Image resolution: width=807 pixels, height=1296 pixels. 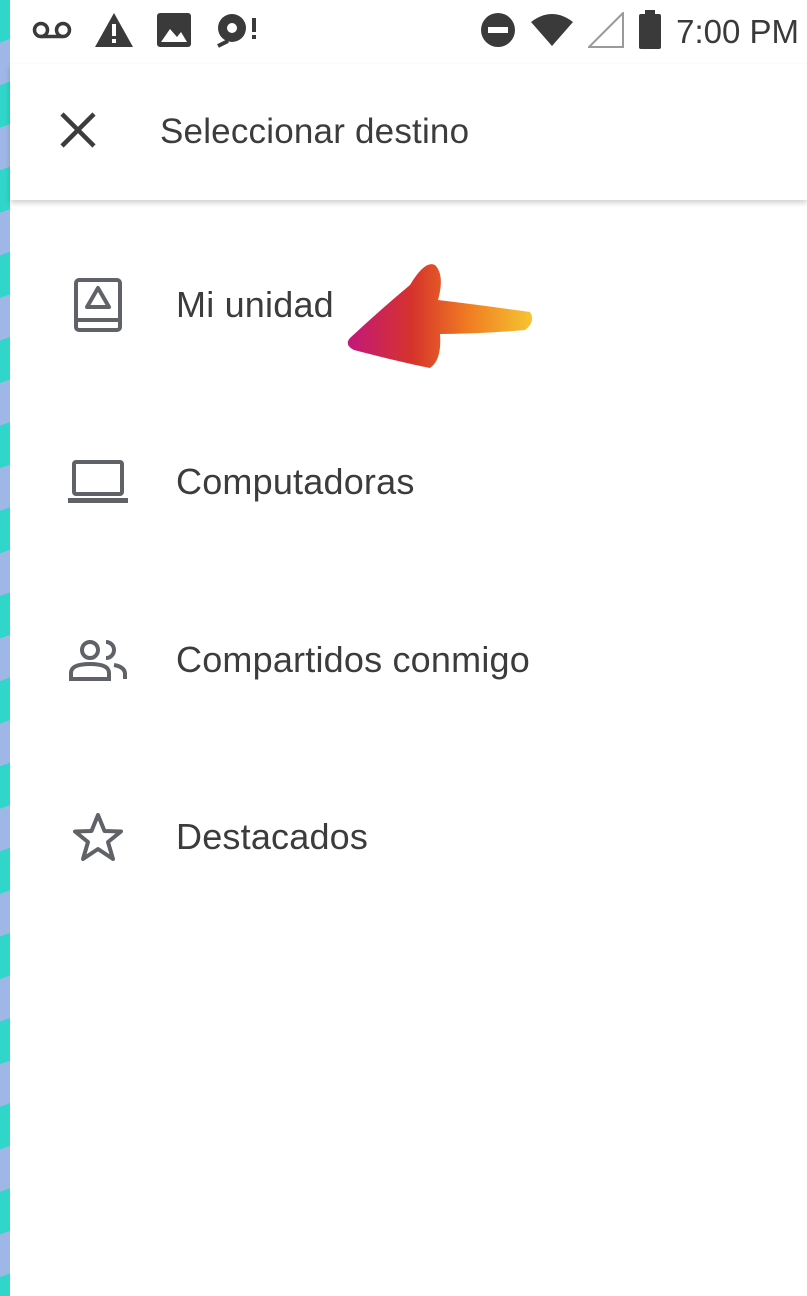 I want to click on people-icon, so click(x=98, y=660).